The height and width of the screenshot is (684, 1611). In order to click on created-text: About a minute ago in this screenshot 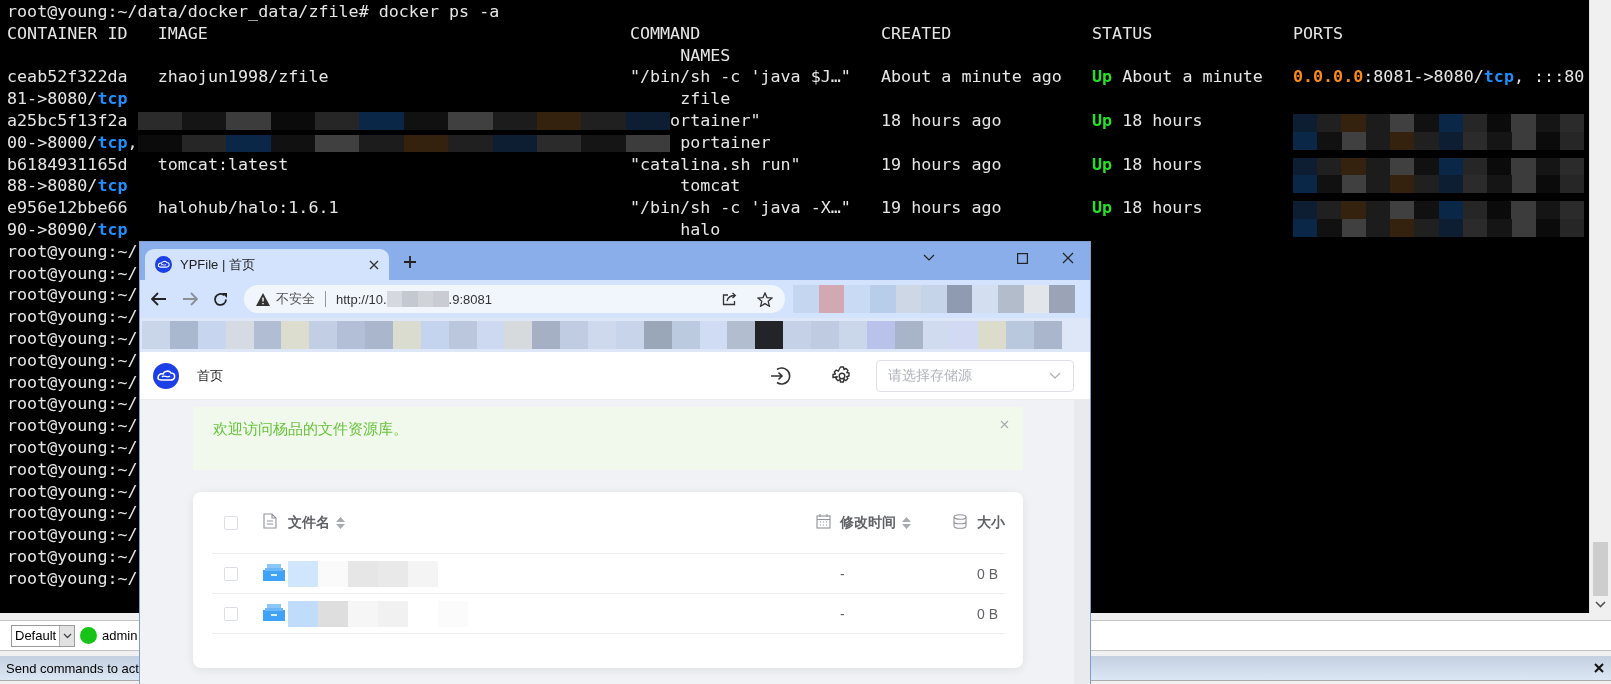, I will do `click(972, 77)`.